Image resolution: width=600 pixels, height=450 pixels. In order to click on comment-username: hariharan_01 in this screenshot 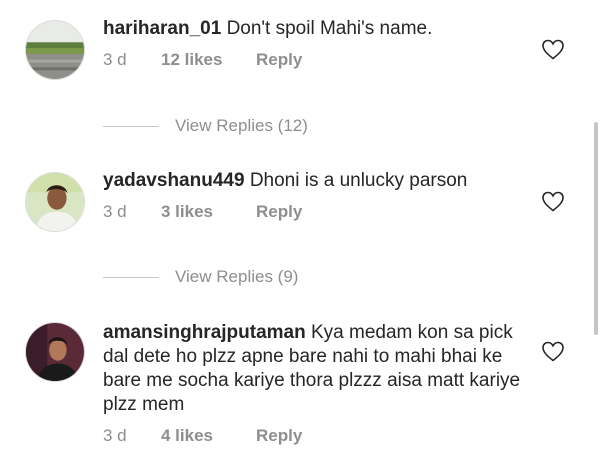, I will do `click(162, 28)`.